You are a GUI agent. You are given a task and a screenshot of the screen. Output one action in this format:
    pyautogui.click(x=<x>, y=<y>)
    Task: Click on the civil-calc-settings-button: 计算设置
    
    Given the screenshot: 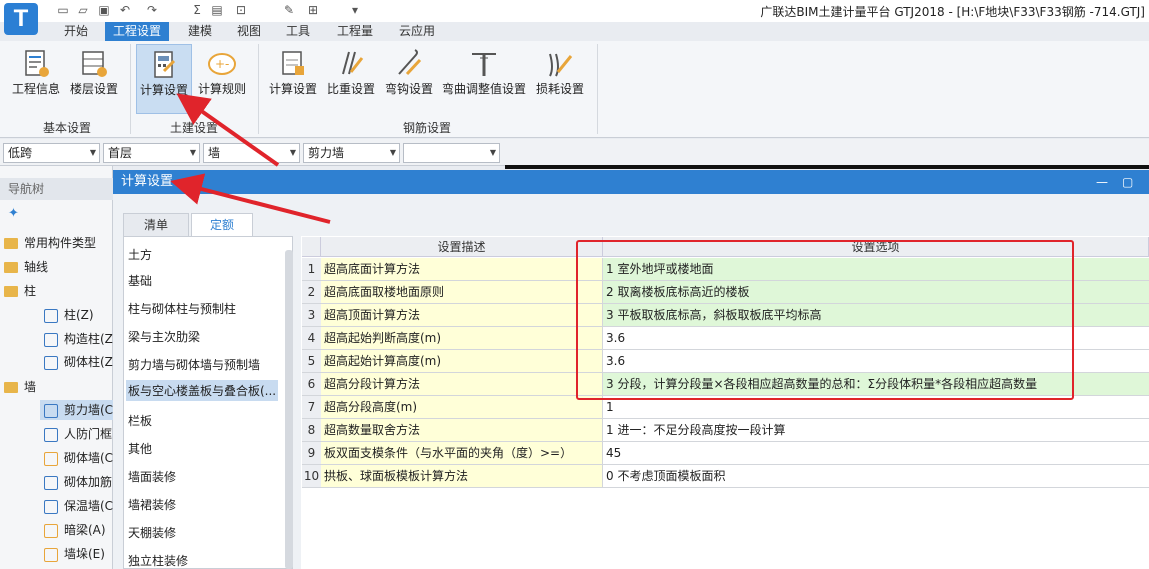 What is the action you would take?
    pyautogui.click(x=164, y=79)
    